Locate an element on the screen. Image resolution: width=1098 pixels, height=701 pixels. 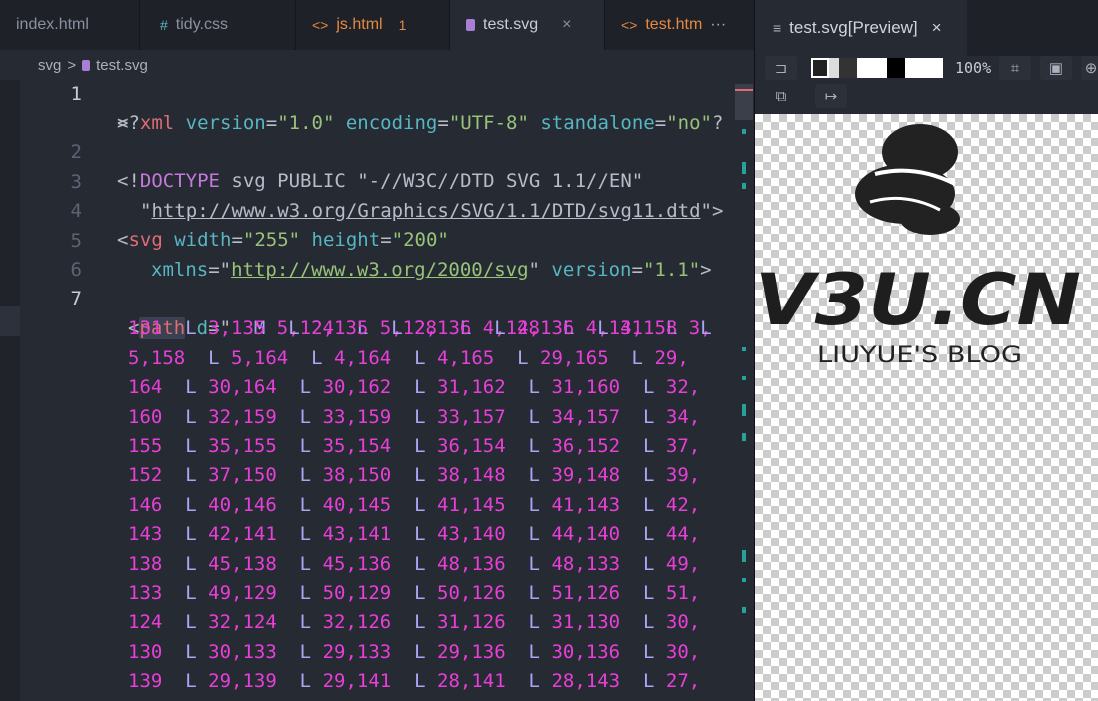
fit-icon: ⌗ is located at coordinates (1015, 68).